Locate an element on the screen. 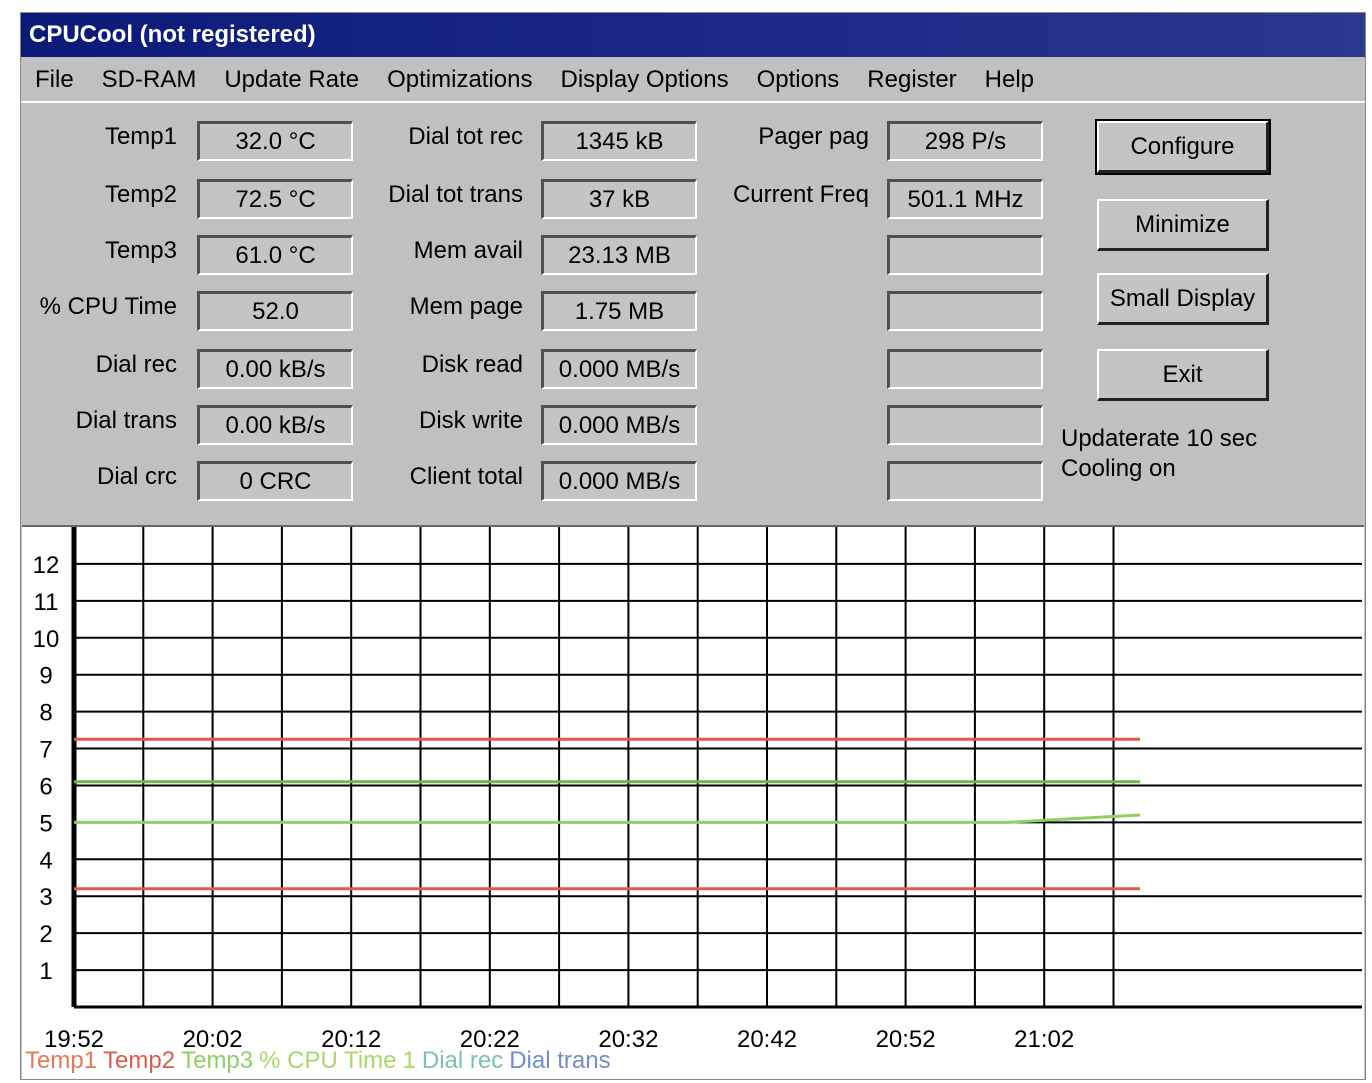 The width and height of the screenshot is (1372, 1083). temp2-label: Temp2 is located at coordinates (140, 194).